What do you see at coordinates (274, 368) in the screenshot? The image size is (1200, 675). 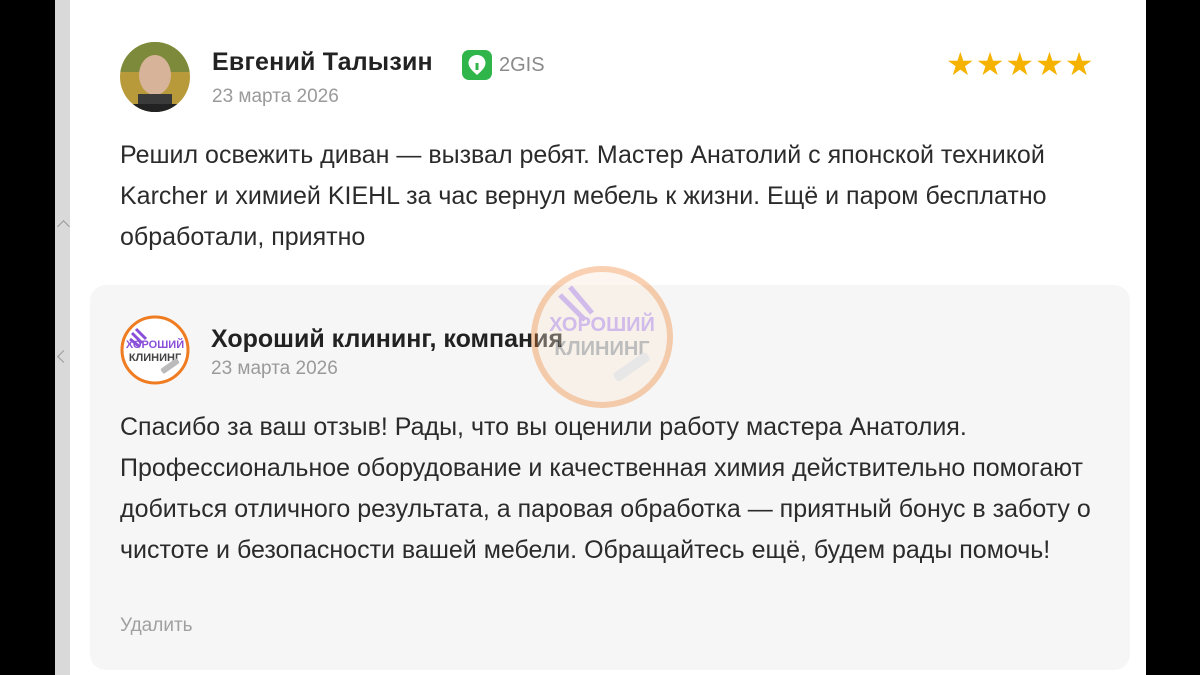 I see `reply-date: 23 марта 2026` at bounding box center [274, 368].